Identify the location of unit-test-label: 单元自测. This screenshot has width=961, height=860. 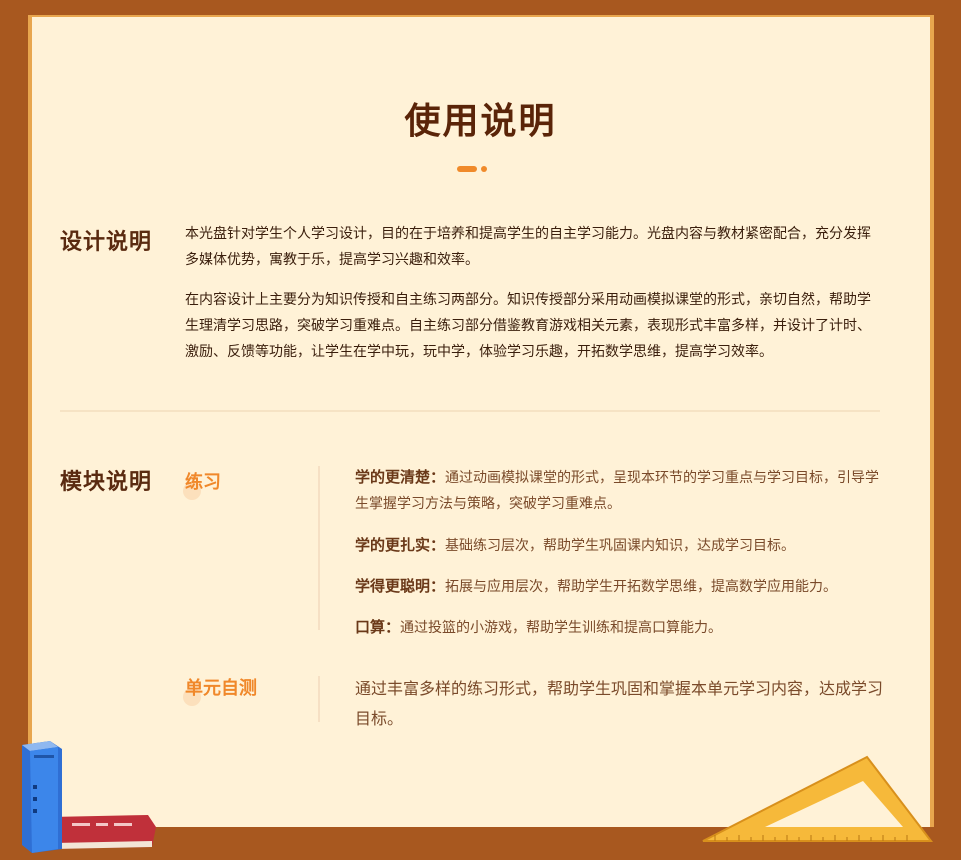
(221, 688).